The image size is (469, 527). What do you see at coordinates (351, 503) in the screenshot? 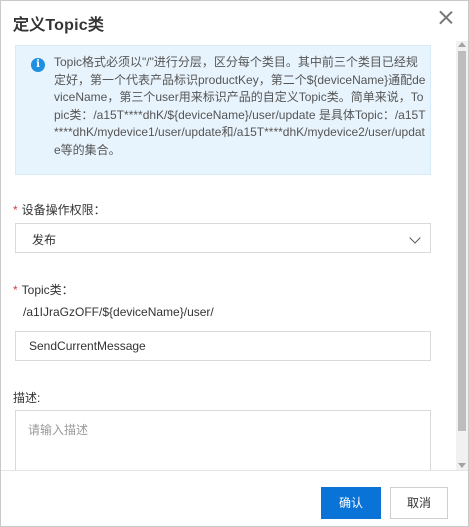
I see `confirm-button: 确认` at bounding box center [351, 503].